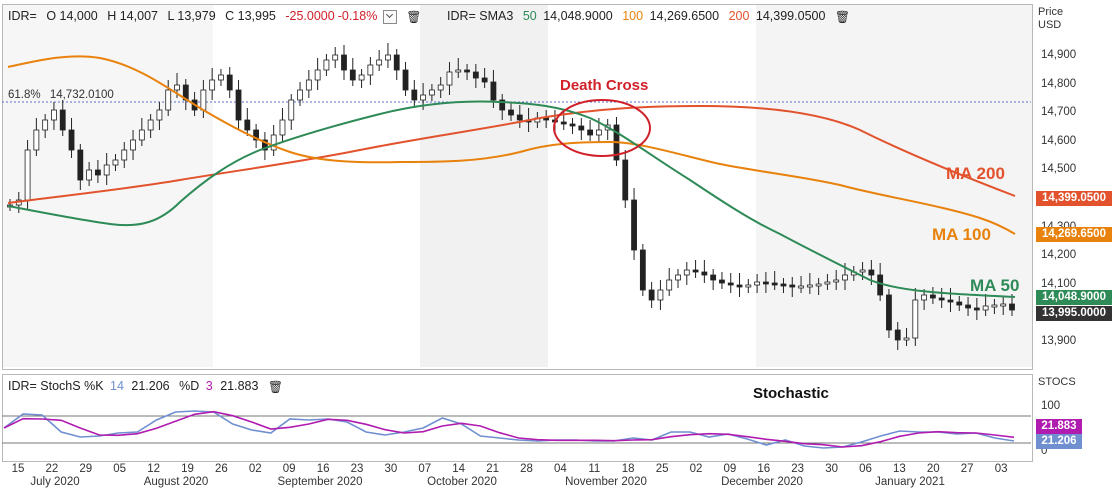 The image size is (1116, 489). Describe the element at coordinates (153, 469) in the screenshot. I see `x-day-label: 12` at that location.